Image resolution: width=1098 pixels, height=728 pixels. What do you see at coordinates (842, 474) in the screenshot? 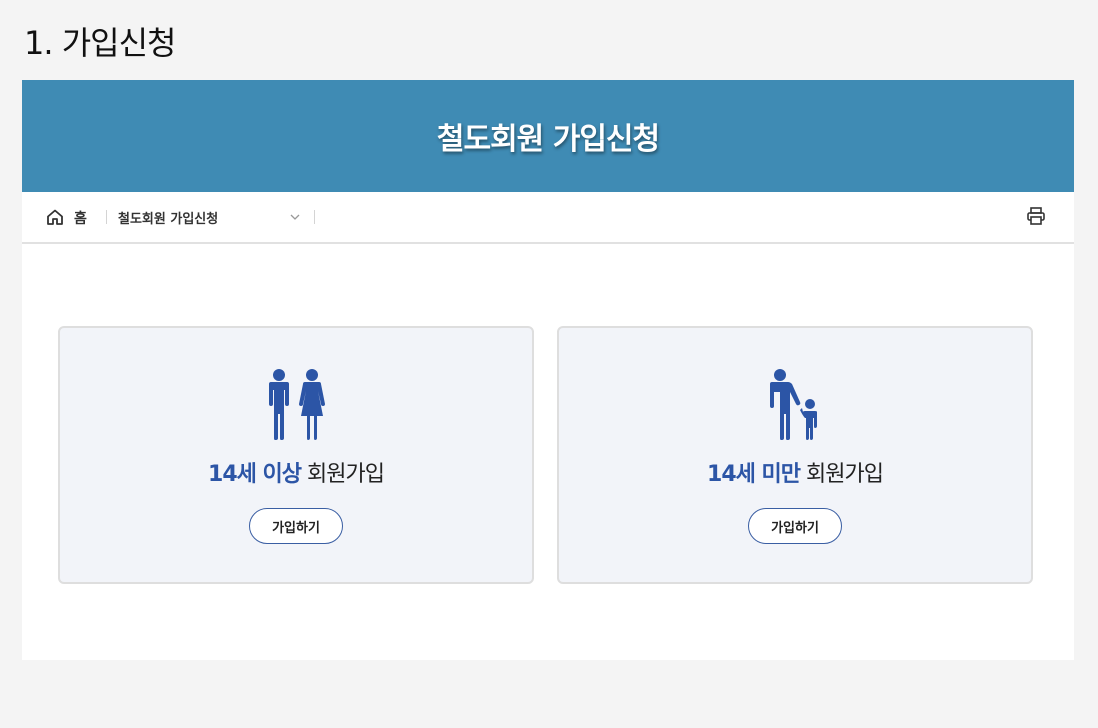
I see `minor-signup-text: 회원가입` at bounding box center [842, 474].